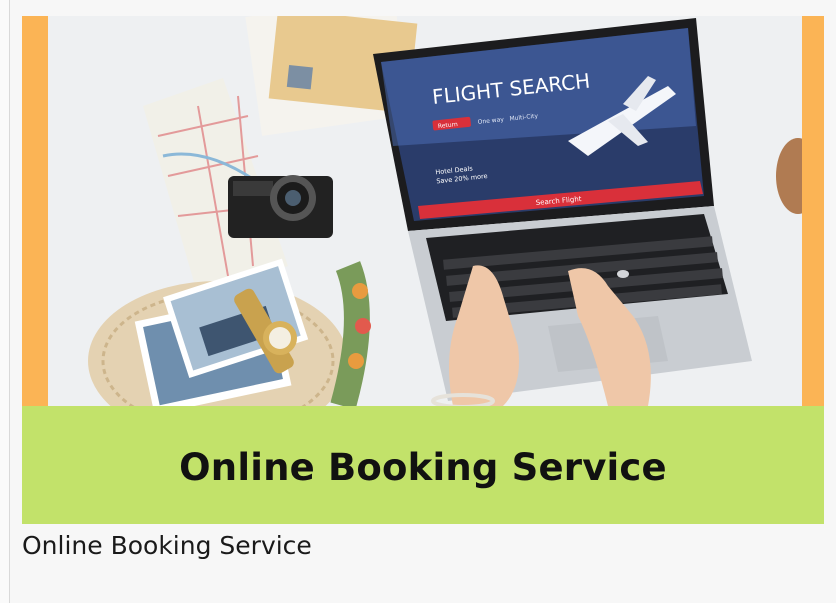 This screenshot has height=603, width=836. Describe the element at coordinates (813, 211) in the screenshot. I see `right-orange-stripe` at that location.